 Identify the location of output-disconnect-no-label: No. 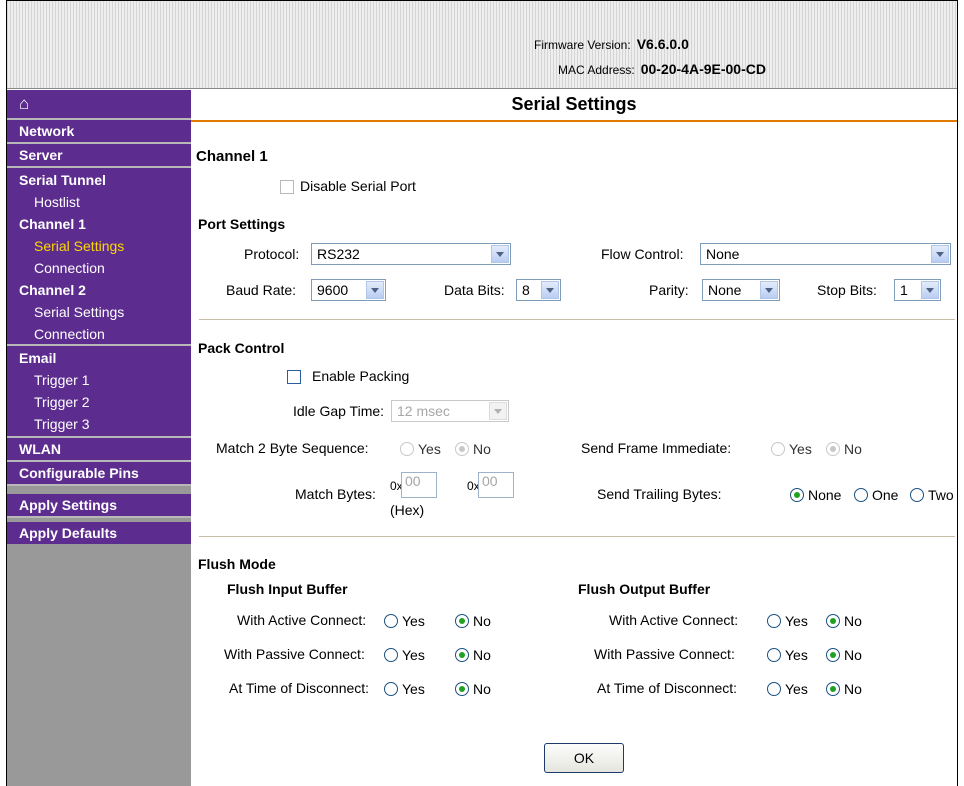
(853, 689).